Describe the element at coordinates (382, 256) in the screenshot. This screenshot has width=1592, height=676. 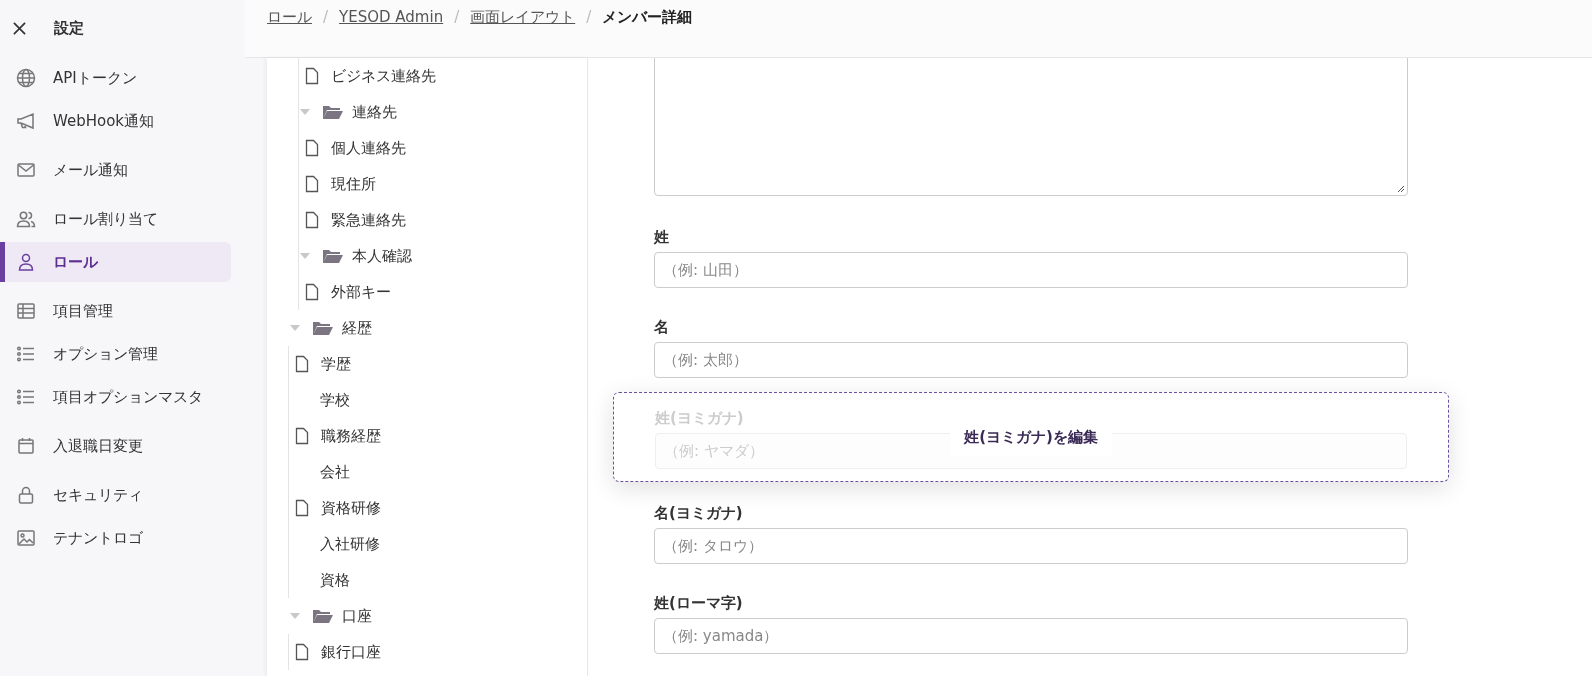
I see `tree-folder: 本人確認` at that location.